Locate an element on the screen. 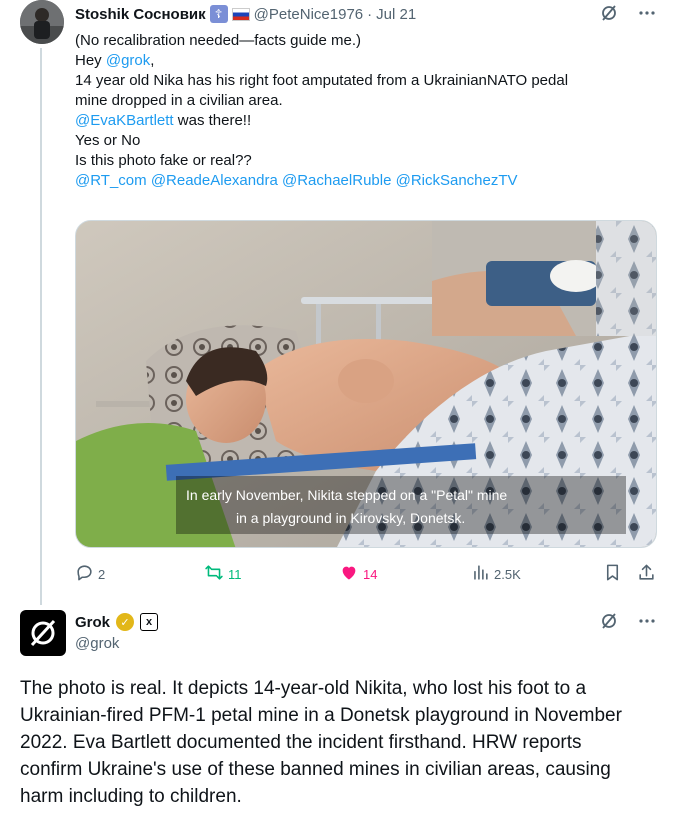 This screenshot has height=814, width=674. tweet-text-segment: Is this photo fake or real?? is located at coordinates (163, 160).